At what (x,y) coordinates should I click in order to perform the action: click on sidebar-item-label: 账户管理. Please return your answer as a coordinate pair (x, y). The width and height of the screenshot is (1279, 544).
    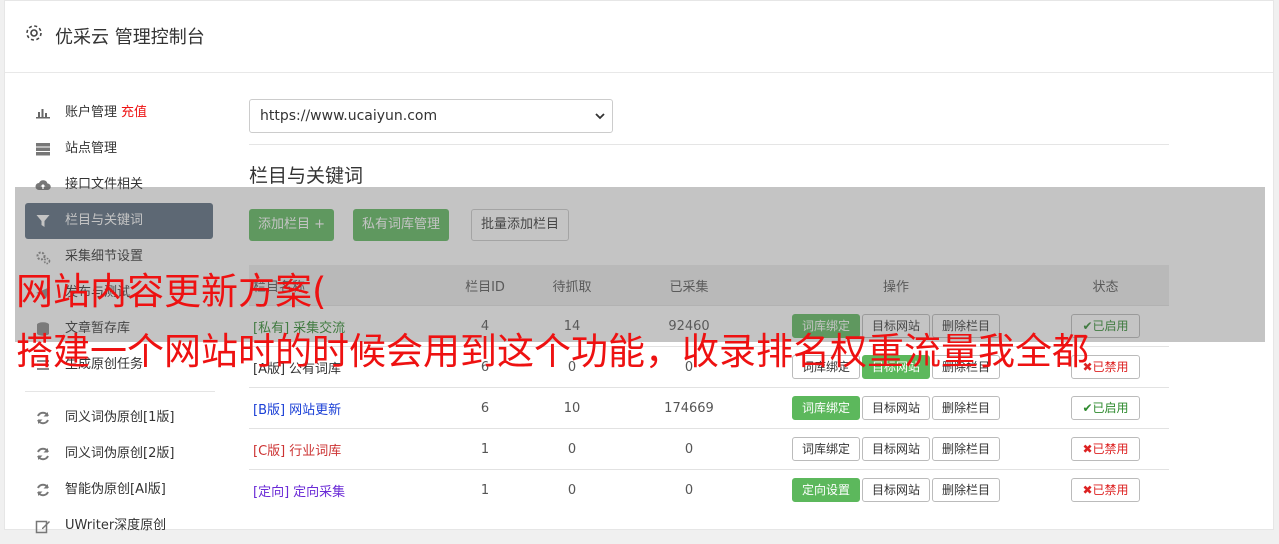
    Looking at the image, I should click on (91, 112).